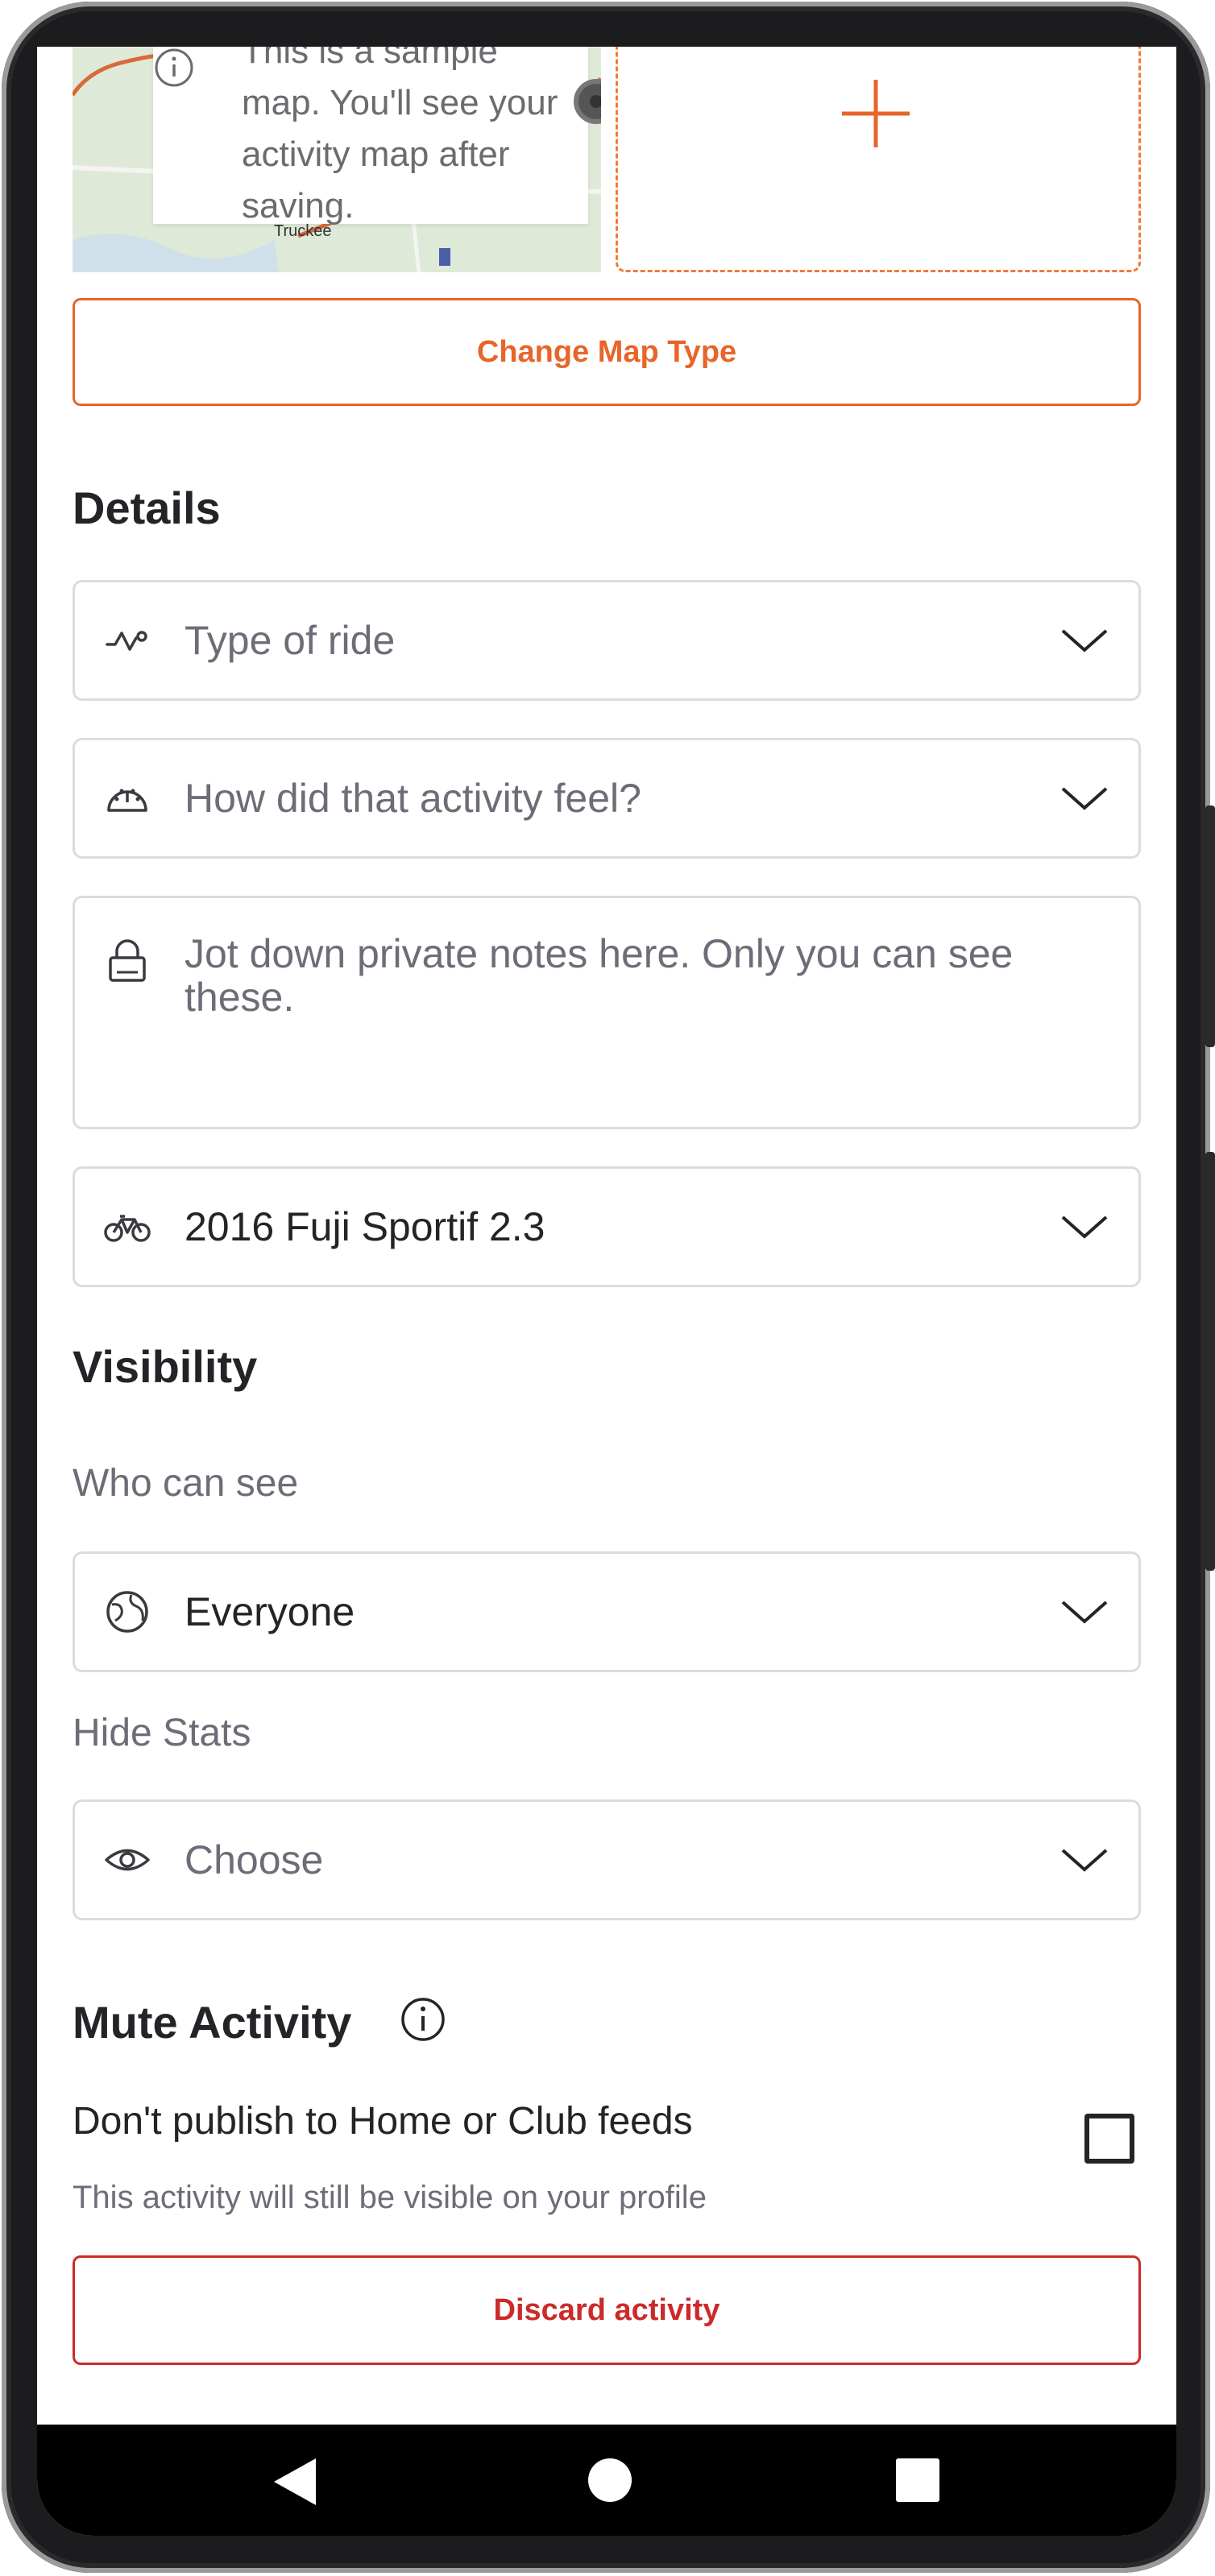  What do you see at coordinates (127, 1228) in the screenshot?
I see `bike-icon` at bounding box center [127, 1228].